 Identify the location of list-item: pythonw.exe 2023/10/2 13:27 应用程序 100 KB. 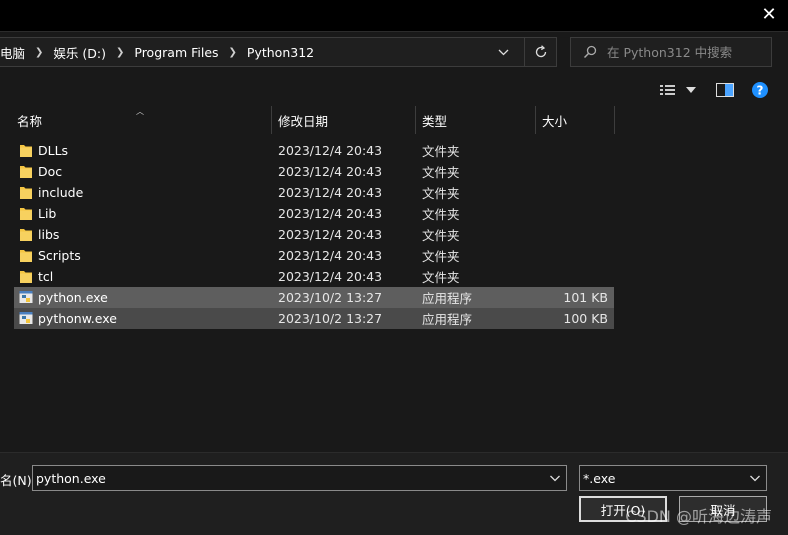
(314, 318).